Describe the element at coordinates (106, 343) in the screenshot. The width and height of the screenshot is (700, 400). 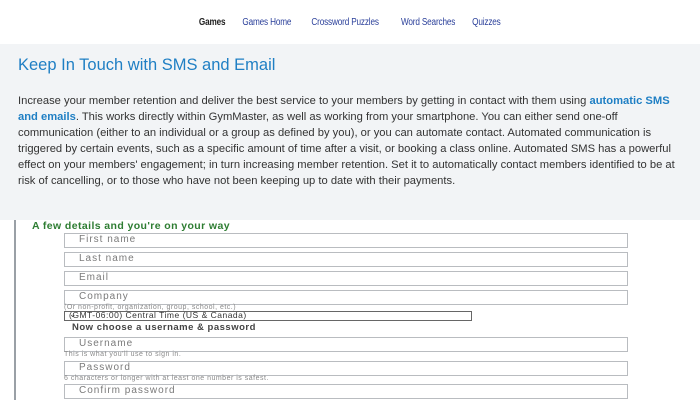
I see `username-placeholder: Username` at that location.